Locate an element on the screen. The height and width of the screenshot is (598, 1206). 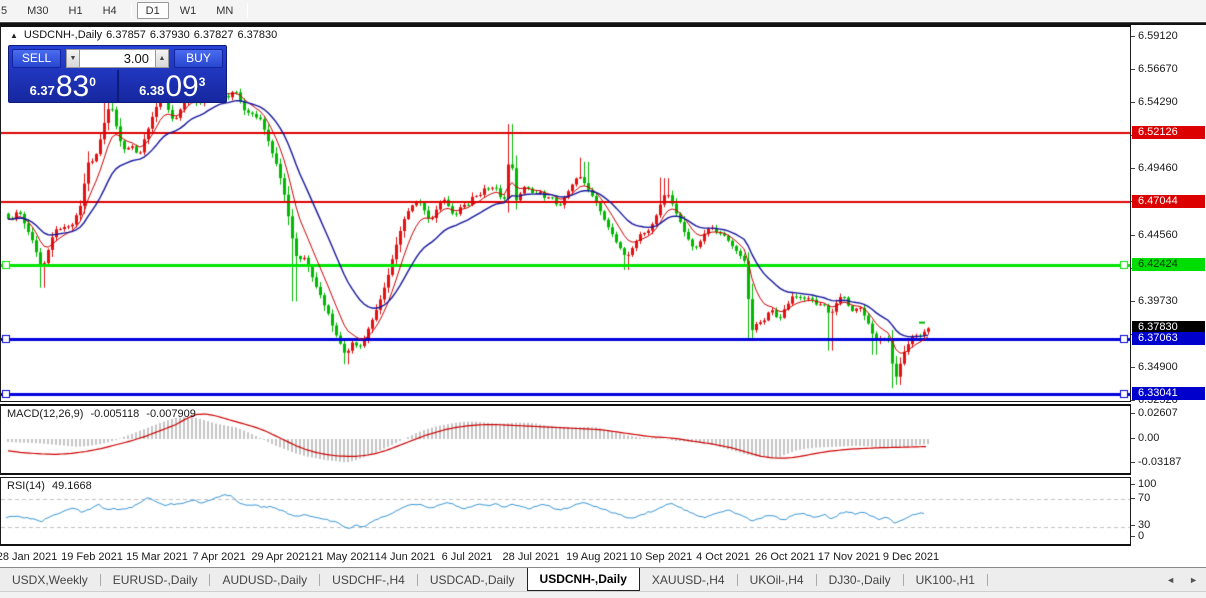
buy-price-display: 6.38 09 3 is located at coordinates (173, 86).